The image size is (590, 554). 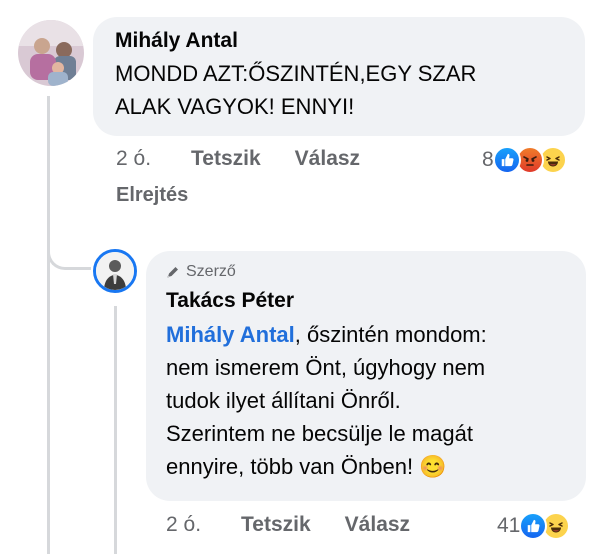 What do you see at coordinates (235, 106) in the screenshot?
I see `comment-text-line: ALAK VAGYOK! ENNYI!` at bounding box center [235, 106].